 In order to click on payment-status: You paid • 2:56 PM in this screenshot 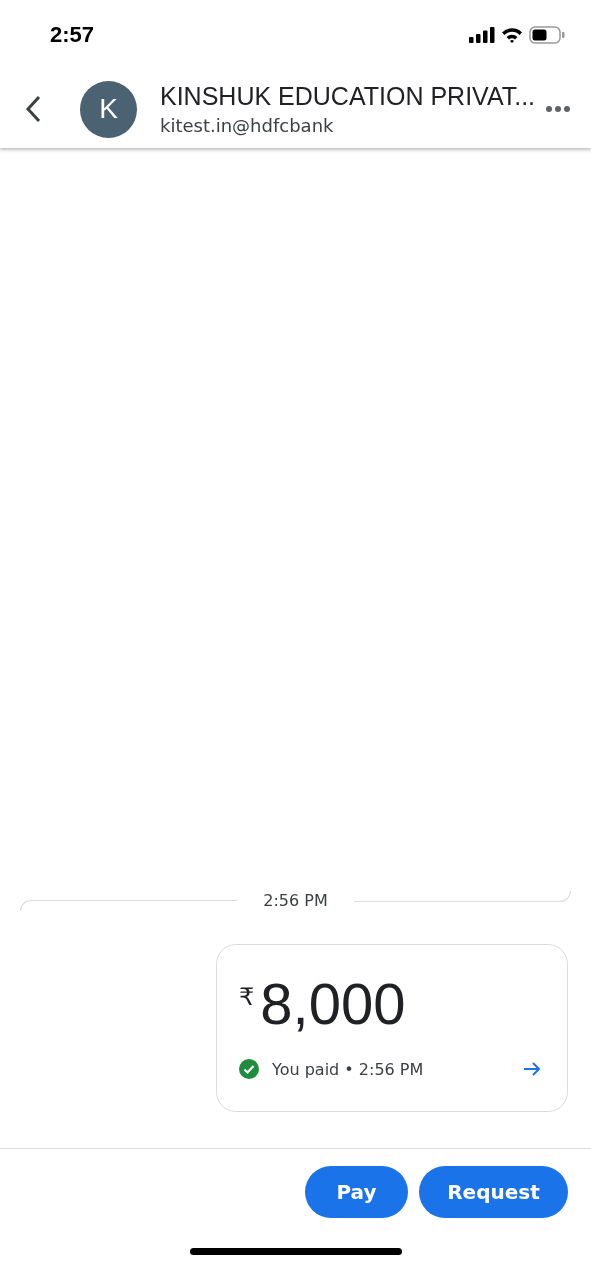, I will do `click(348, 1069)`.